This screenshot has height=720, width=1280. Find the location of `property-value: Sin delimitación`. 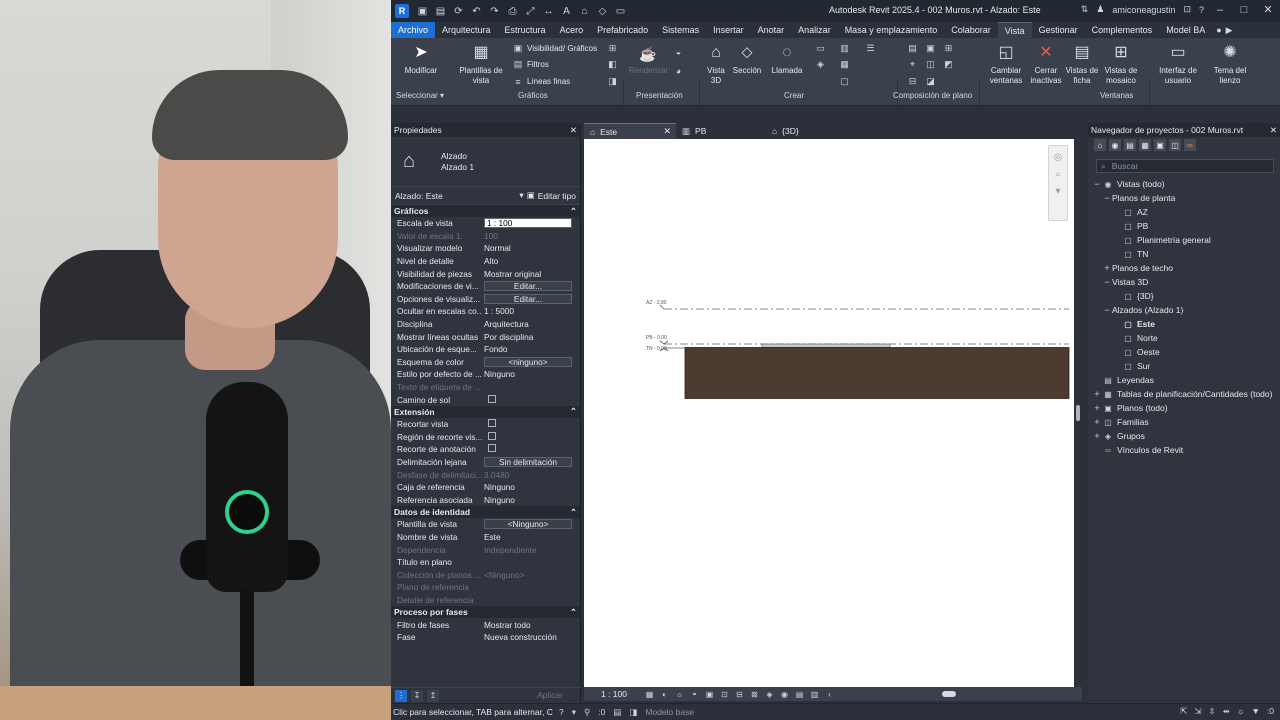

property-value: Sin delimitación is located at coordinates (531, 461).